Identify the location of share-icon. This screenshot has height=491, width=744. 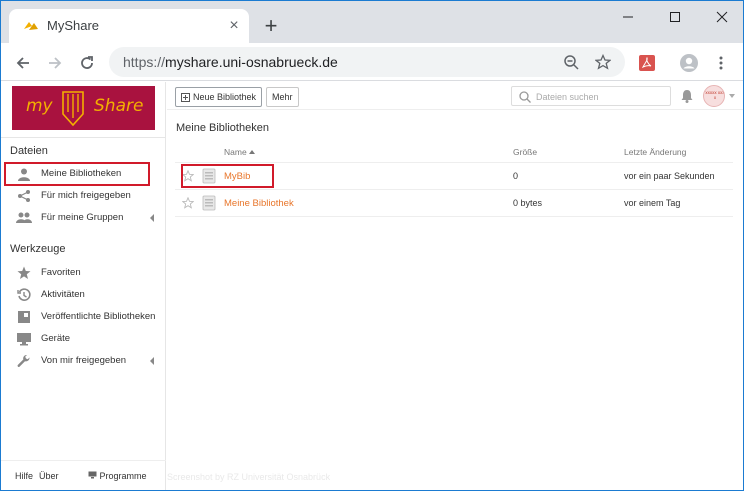
(24, 196).